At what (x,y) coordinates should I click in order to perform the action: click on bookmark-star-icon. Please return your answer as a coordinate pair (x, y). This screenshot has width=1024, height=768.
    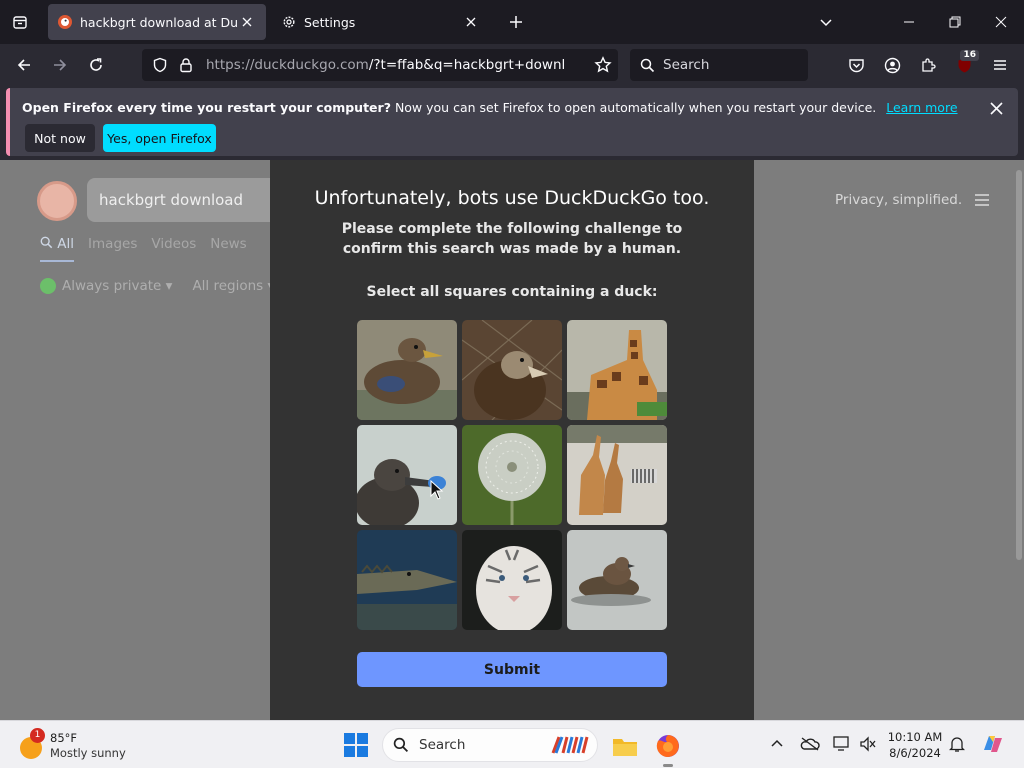
    Looking at the image, I should click on (603, 65).